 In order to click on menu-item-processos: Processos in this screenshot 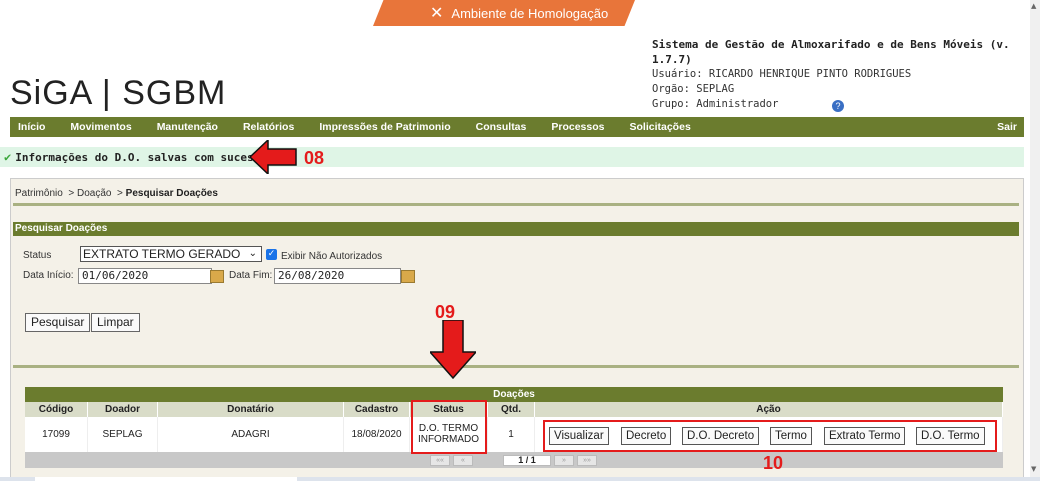, I will do `click(577, 127)`.